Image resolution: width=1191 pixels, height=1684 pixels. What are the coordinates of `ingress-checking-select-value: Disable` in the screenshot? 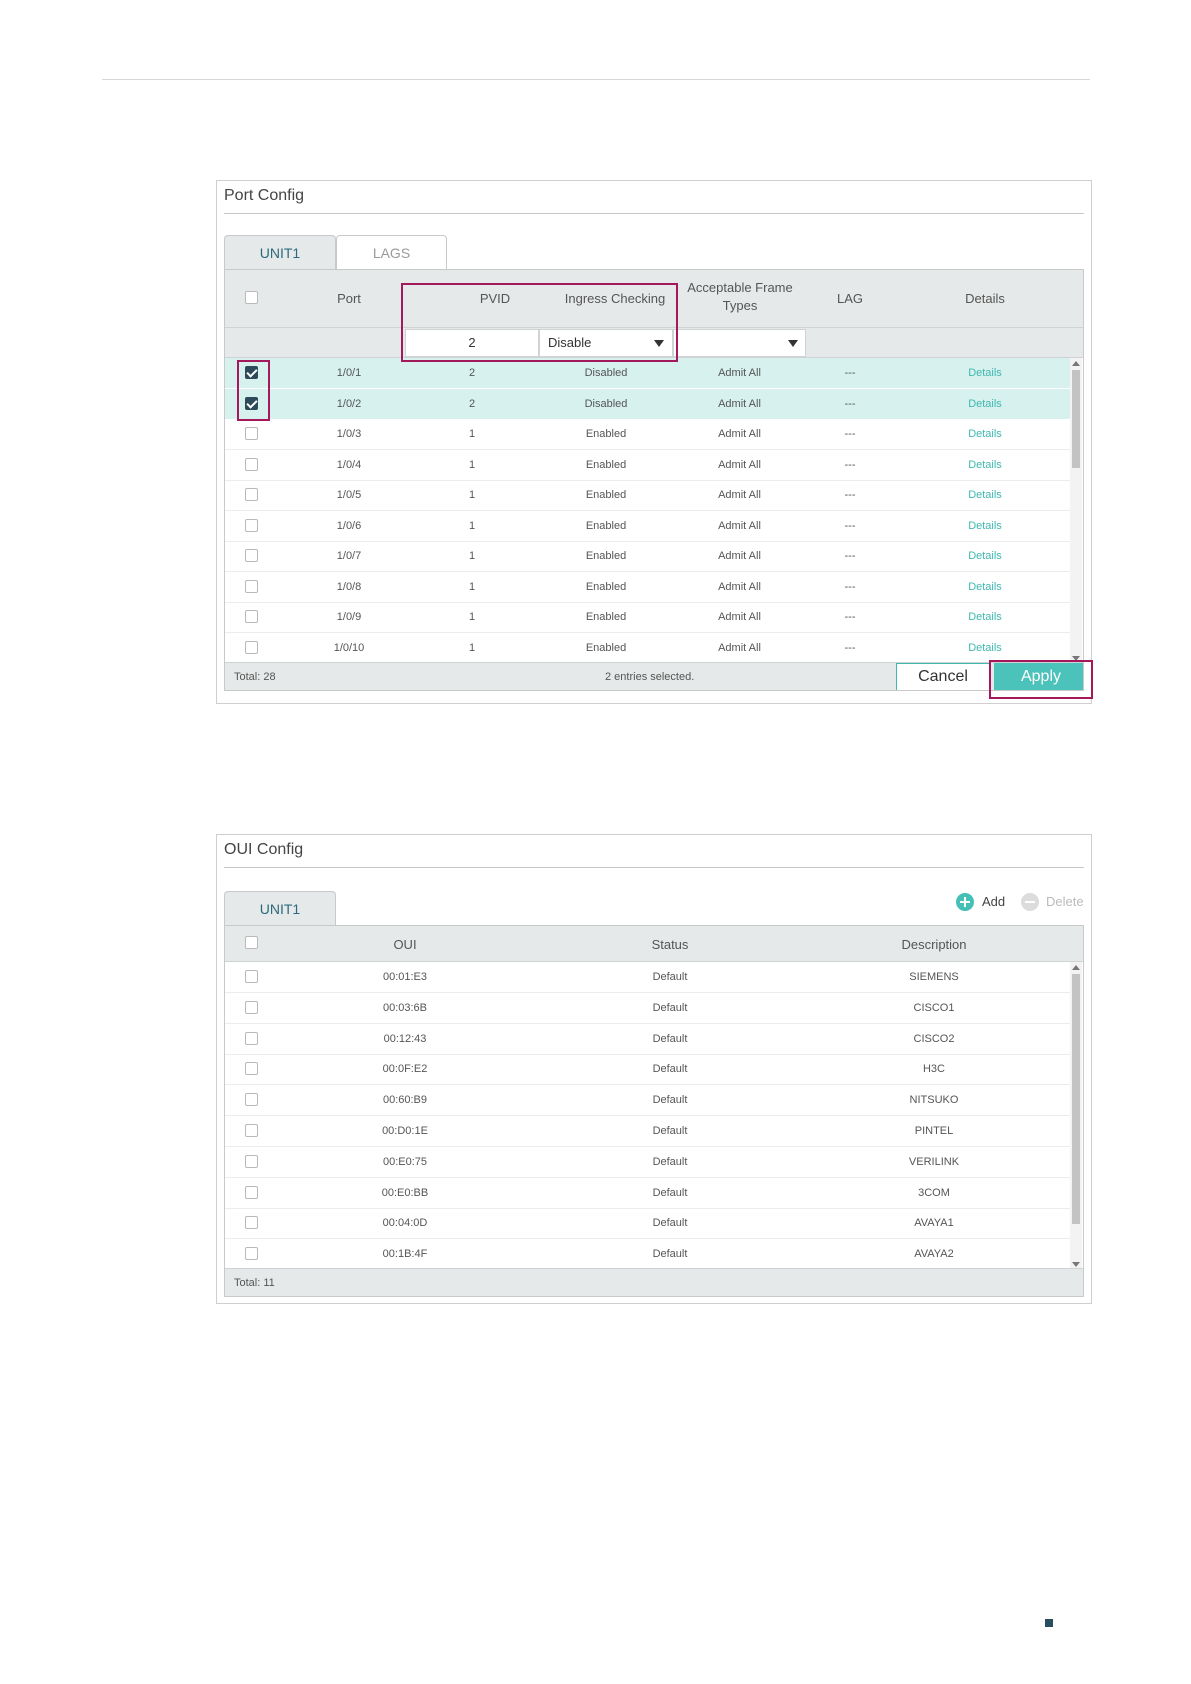 It's located at (570, 342).